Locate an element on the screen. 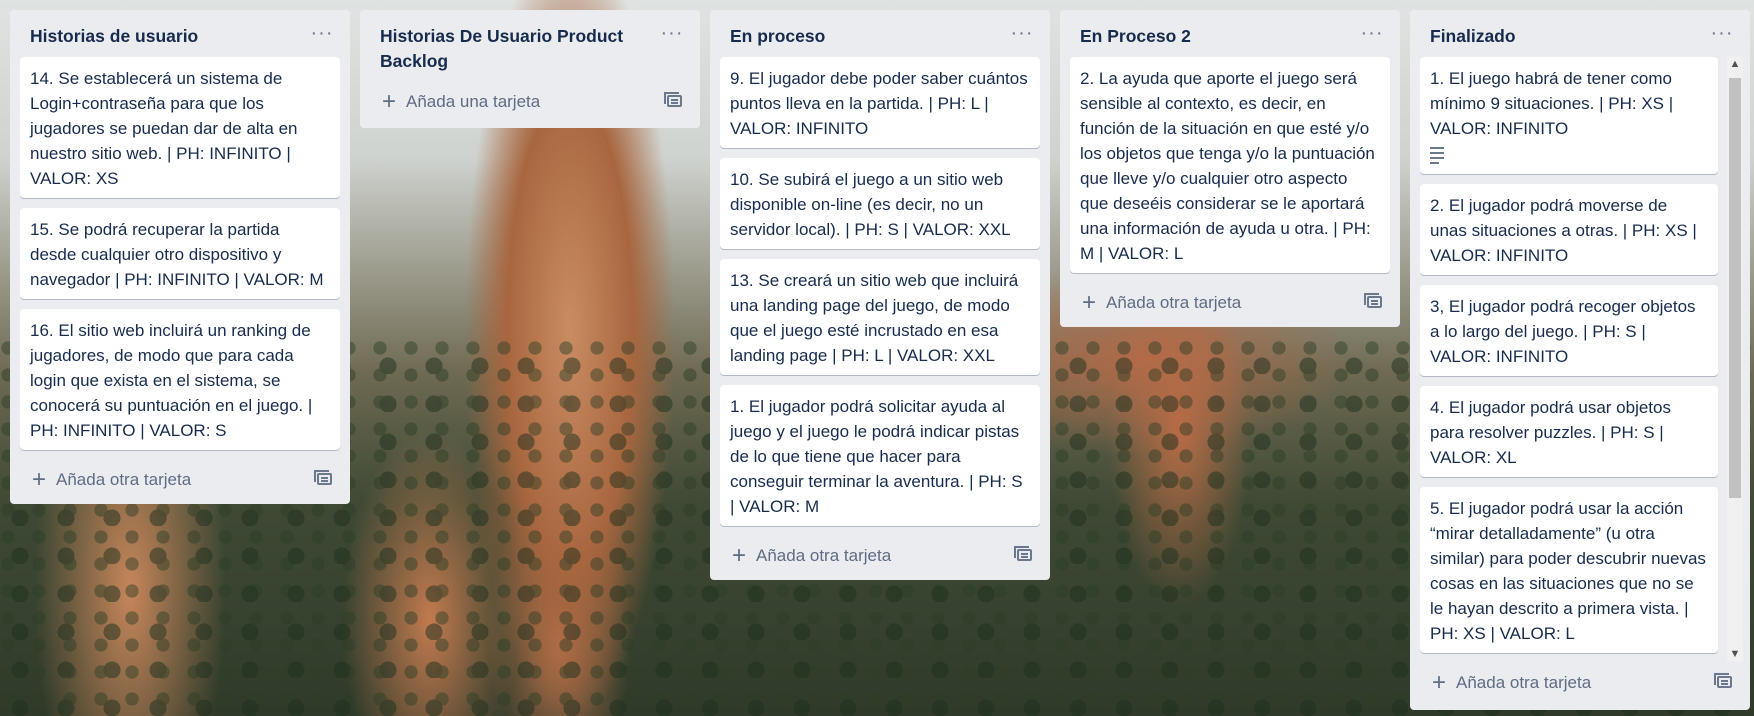 This screenshot has height=716, width=1754. list-scrollbar: ▲ ▼ is located at coordinates (1735, 359).